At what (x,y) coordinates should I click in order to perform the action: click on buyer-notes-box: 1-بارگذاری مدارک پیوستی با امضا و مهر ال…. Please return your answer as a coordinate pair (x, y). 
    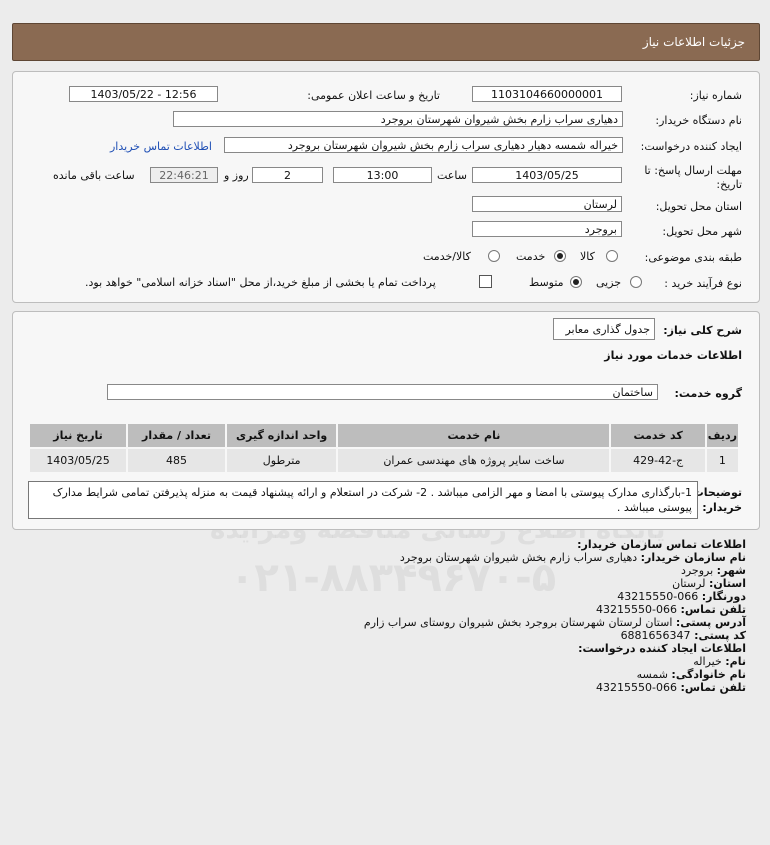
    Looking at the image, I should click on (363, 500).